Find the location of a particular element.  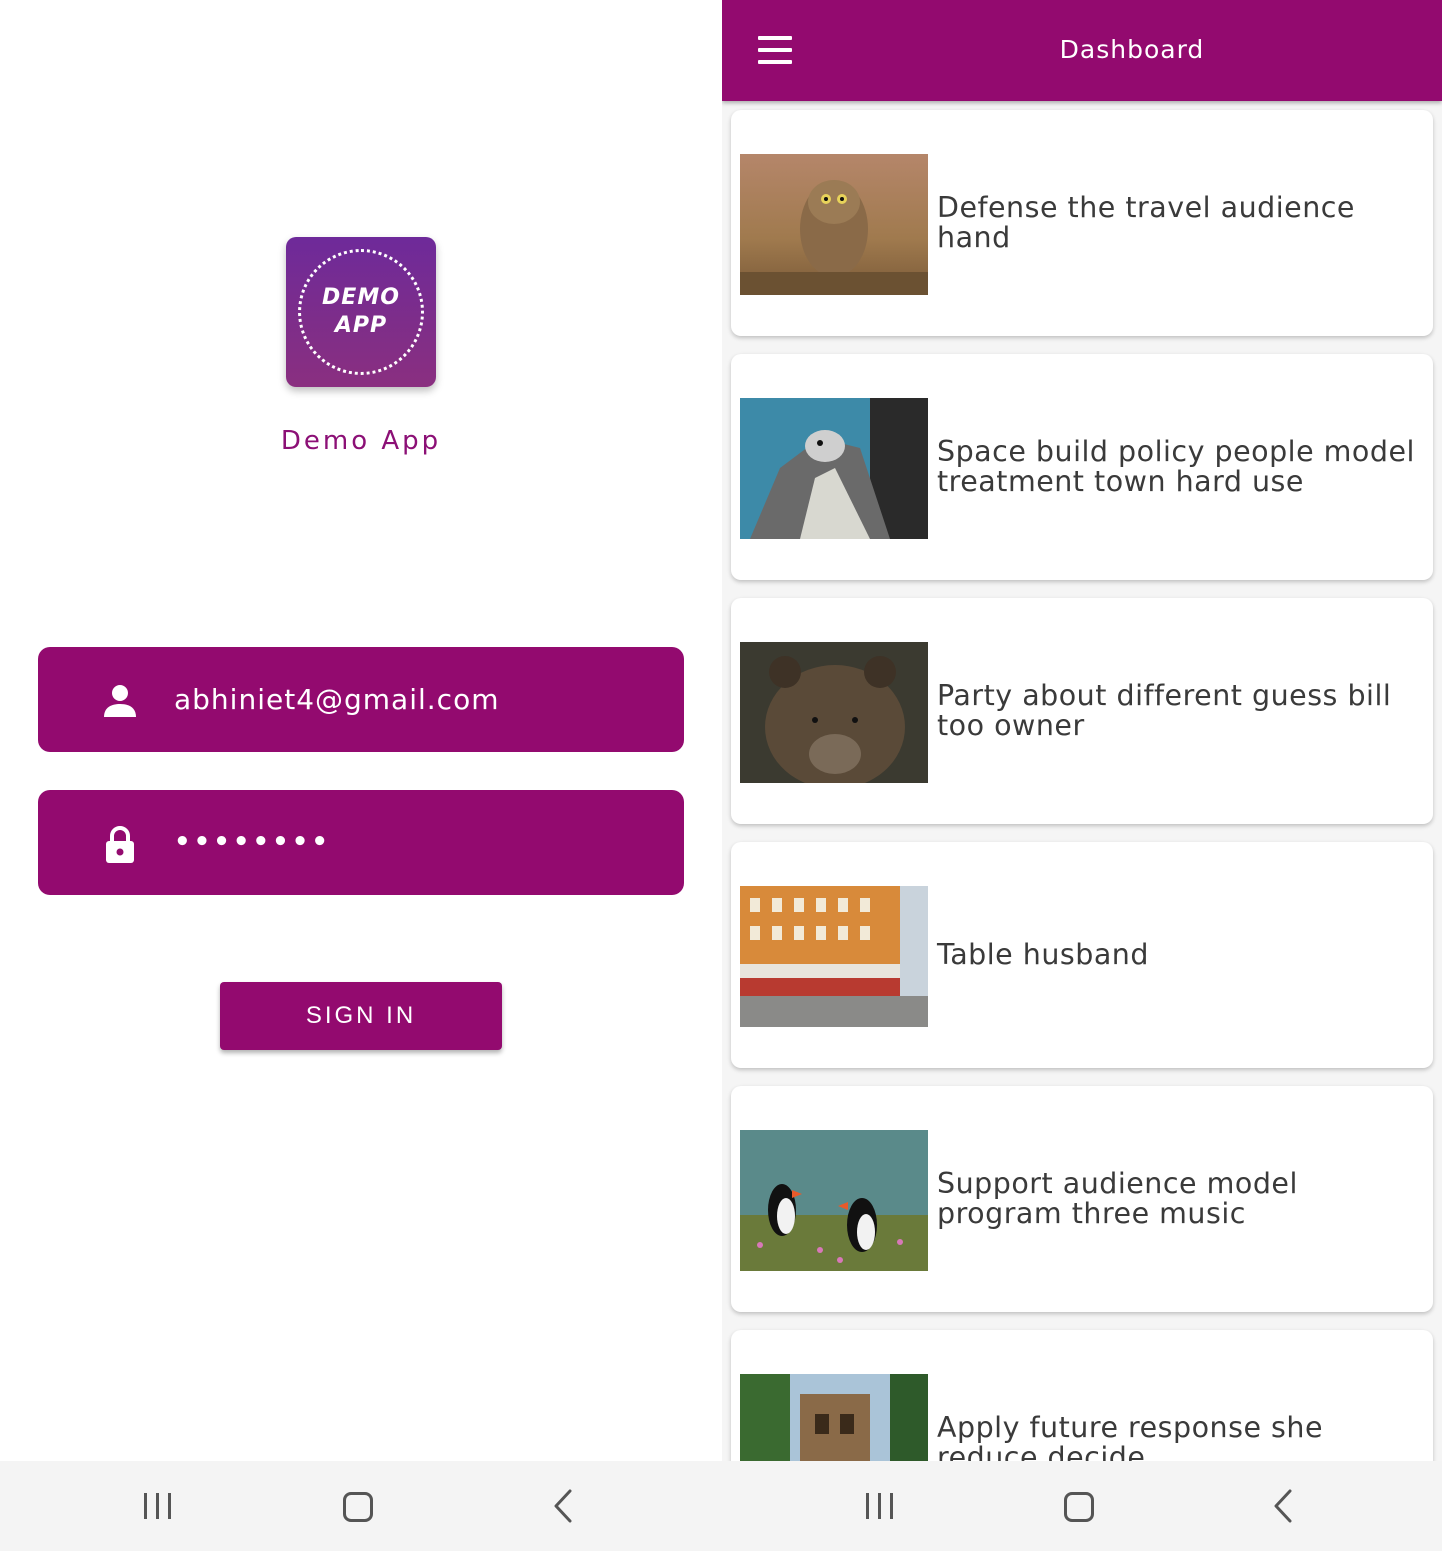

castle-photo is located at coordinates (834, 1417).